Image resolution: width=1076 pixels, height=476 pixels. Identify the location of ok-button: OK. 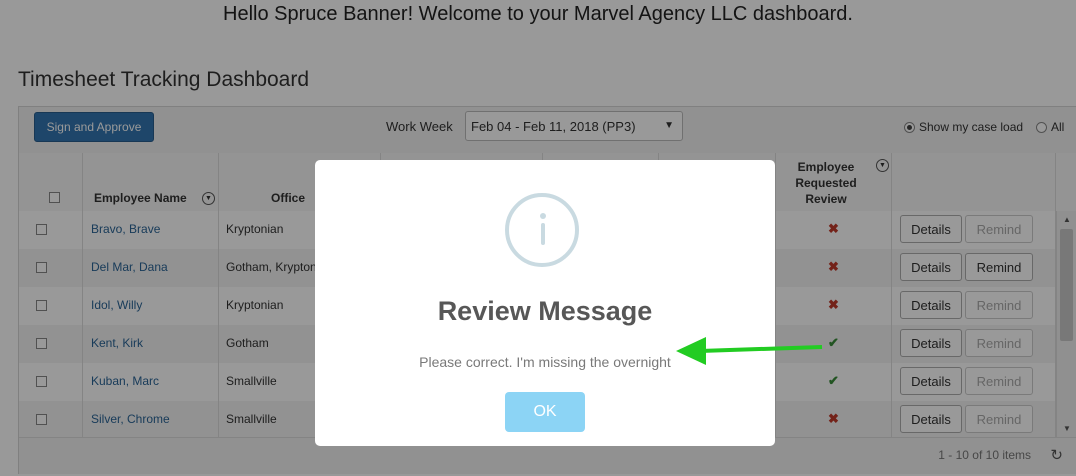
(545, 412).